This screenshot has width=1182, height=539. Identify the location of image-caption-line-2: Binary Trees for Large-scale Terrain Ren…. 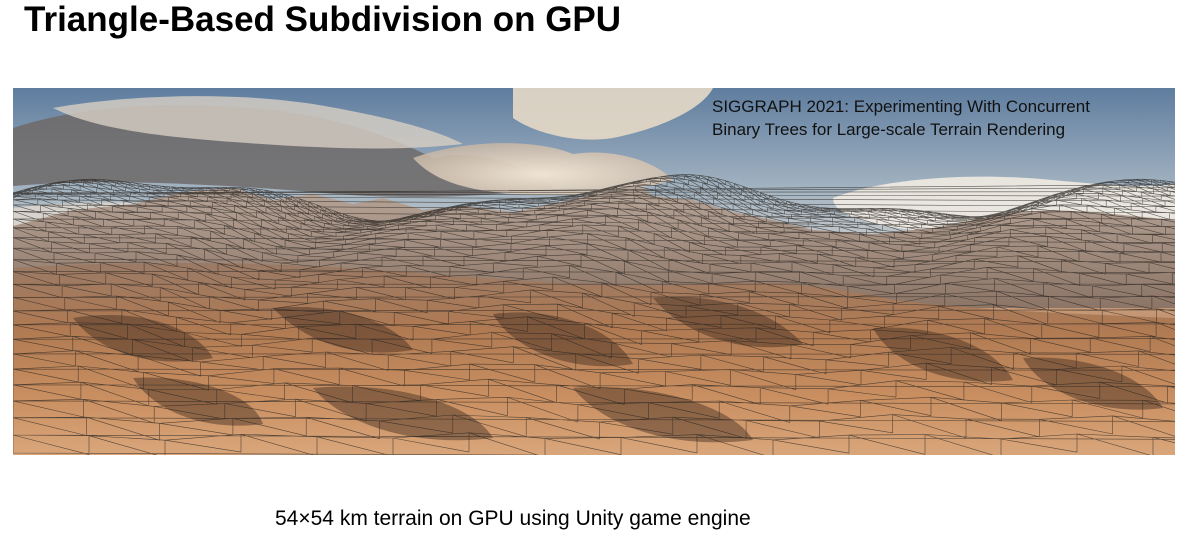
(889, 129).